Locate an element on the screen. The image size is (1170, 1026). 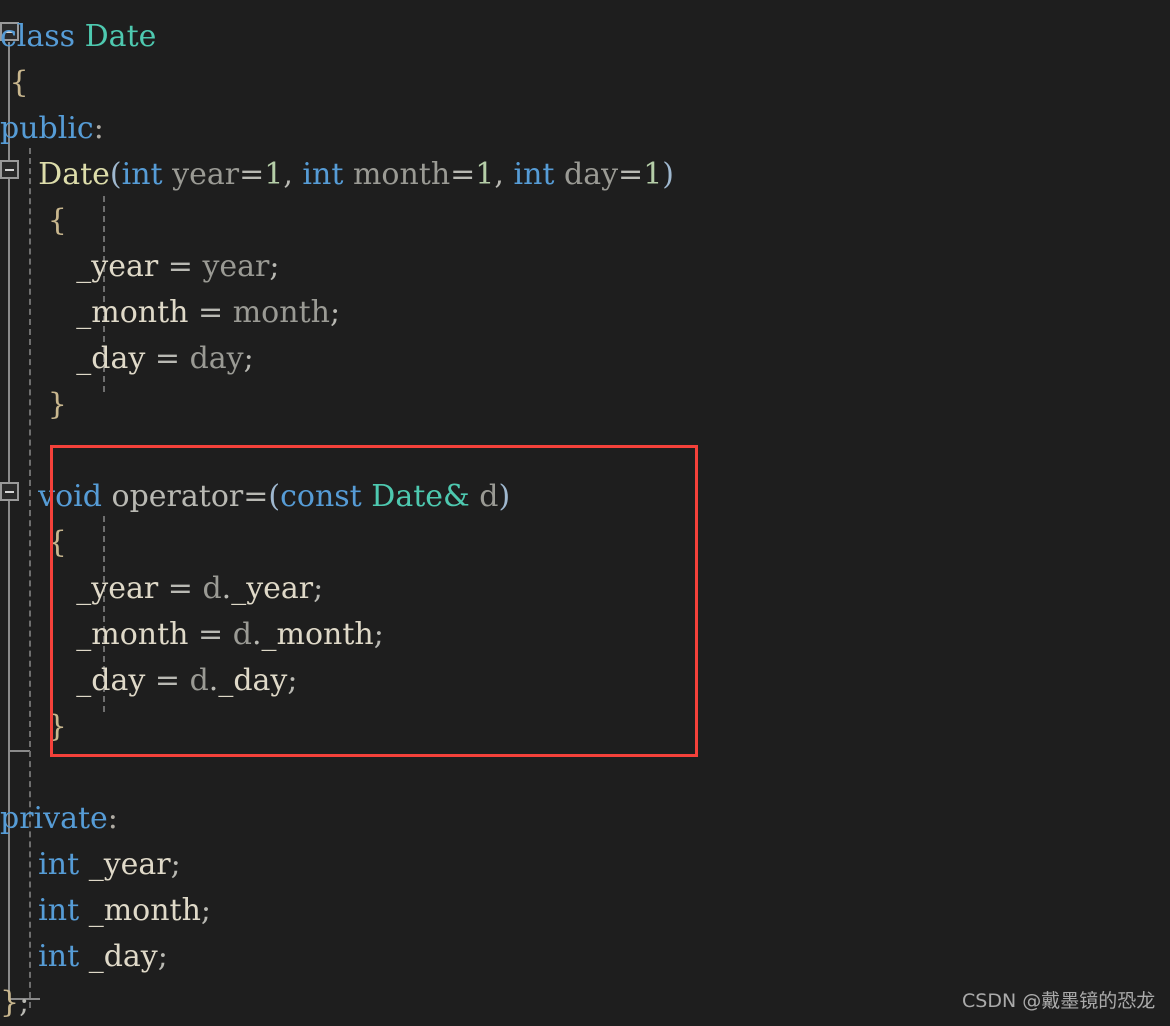
code-token: void is located at coordinates (70, 496).